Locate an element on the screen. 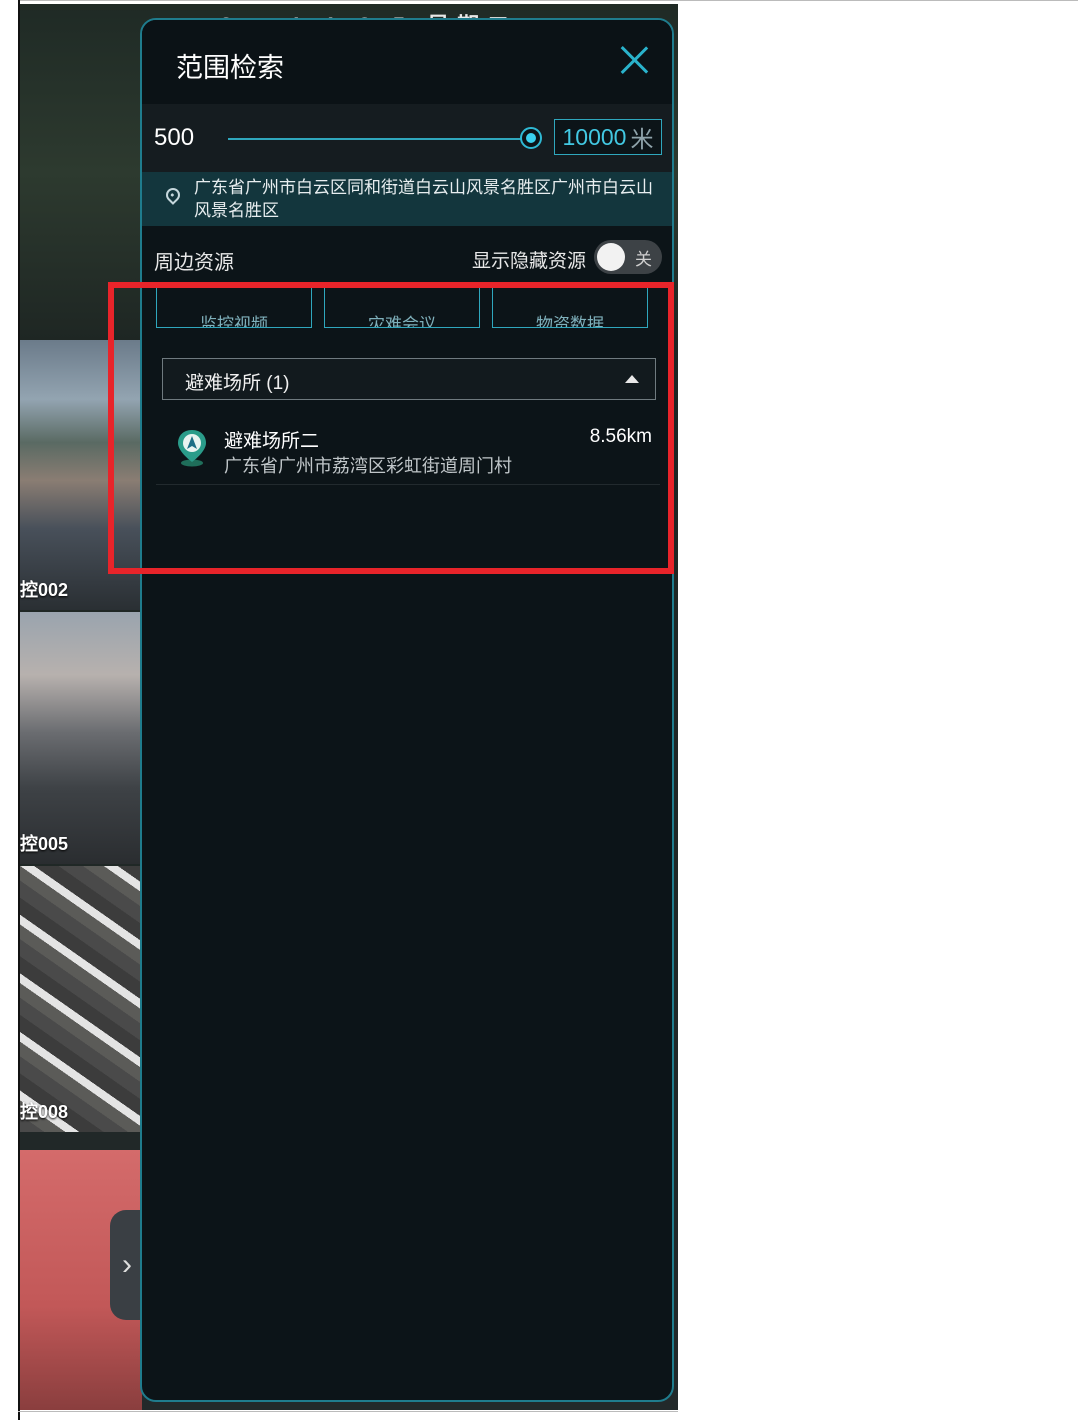 This screenshot has width=1078, height=1420. tab-label: 物资数据 is located at coordinates (570, 321).